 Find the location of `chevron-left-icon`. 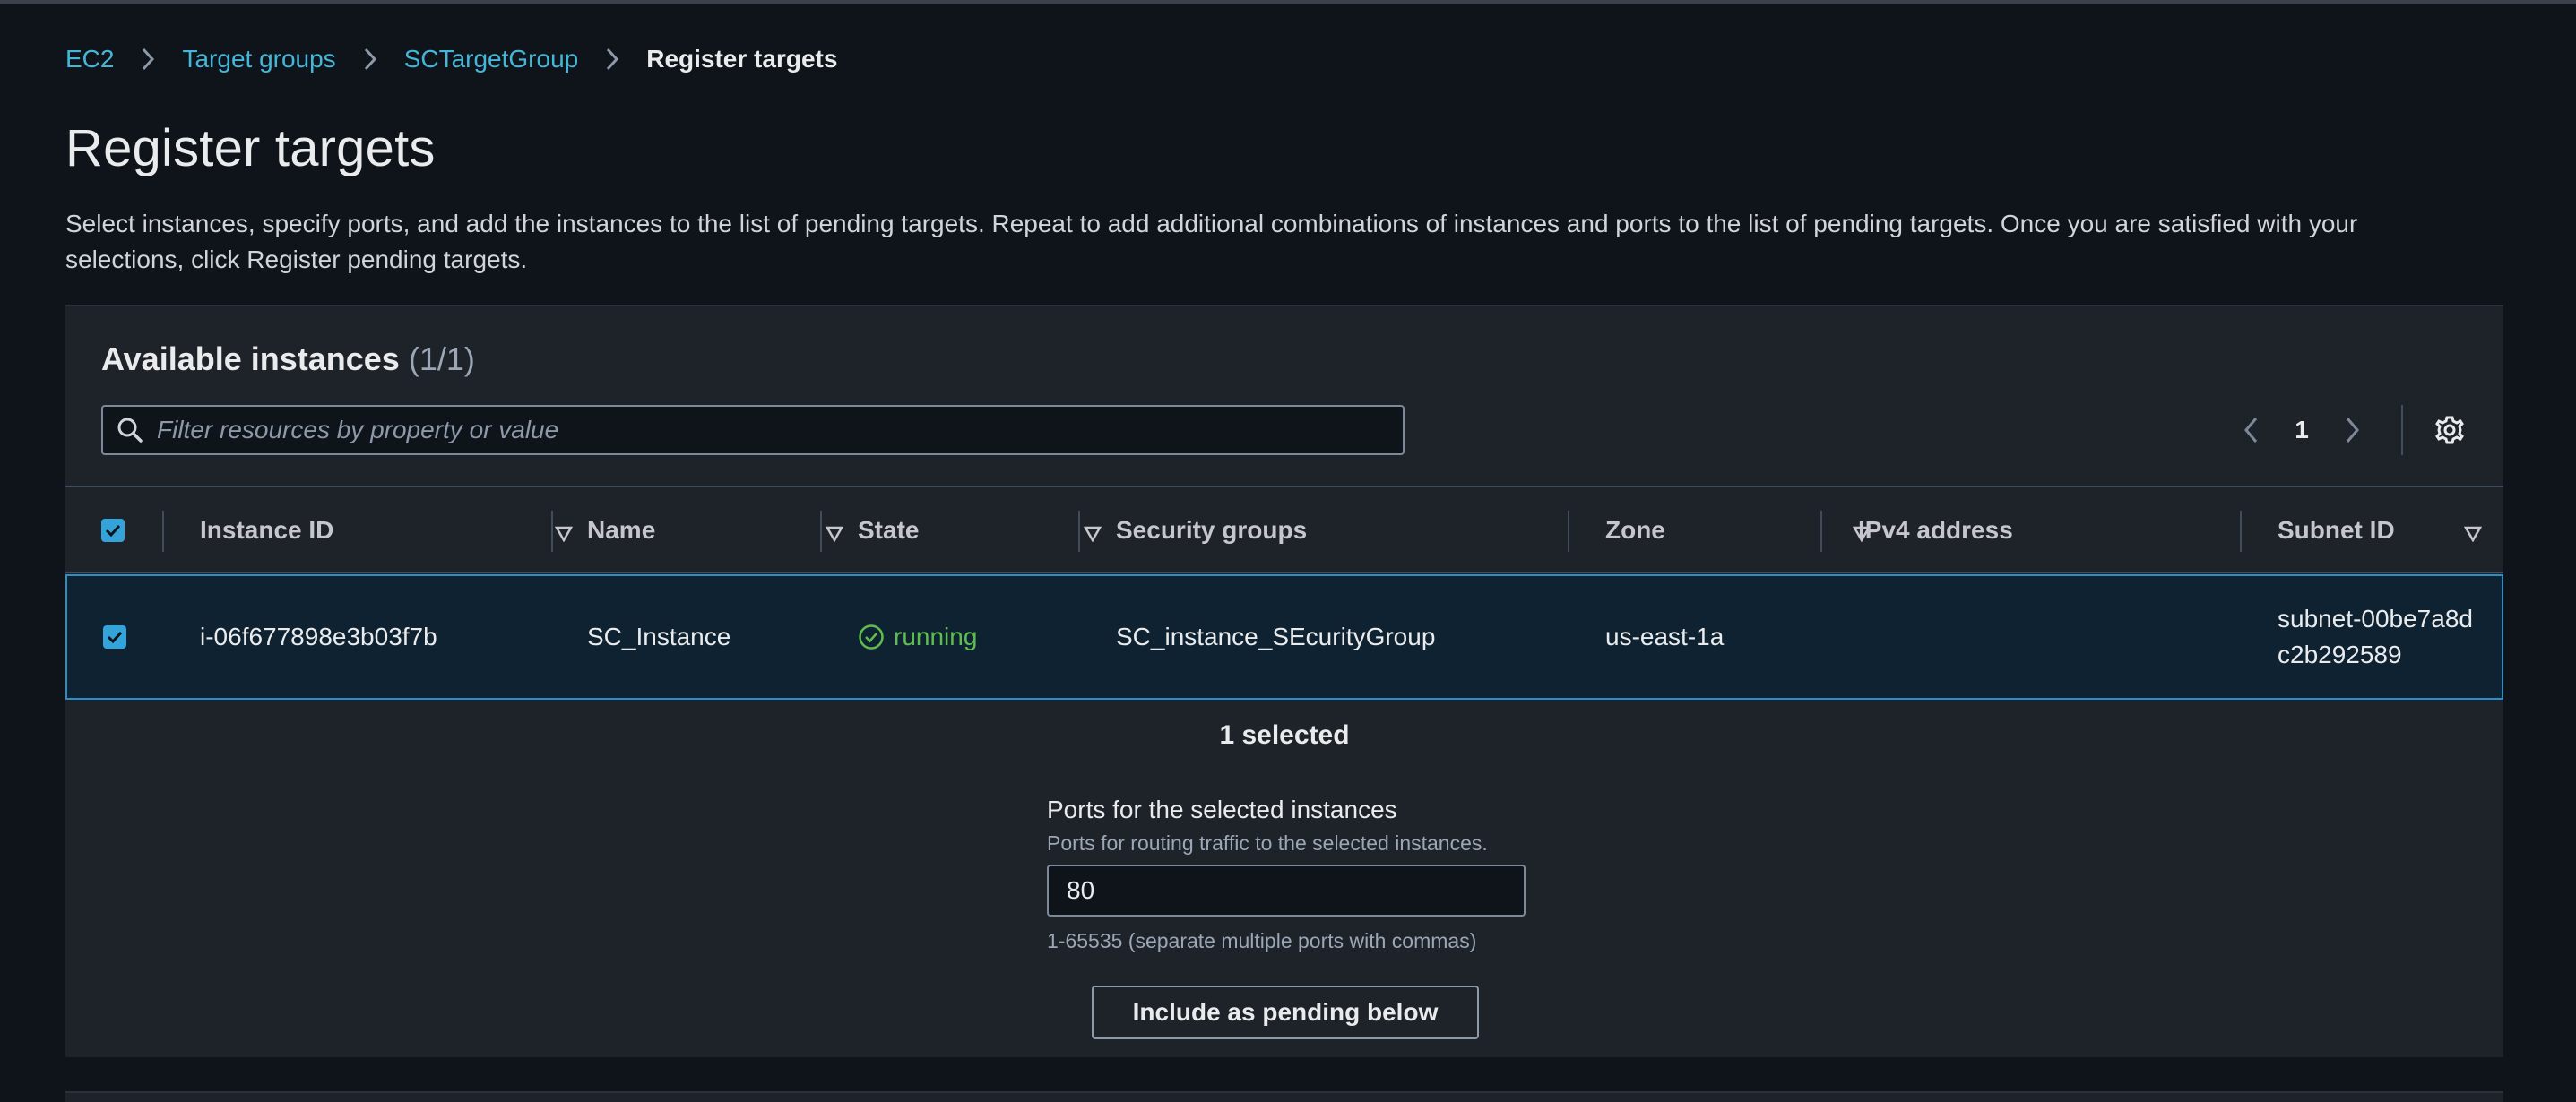

chevron-left-icon is located at coordinates (2250, 430).